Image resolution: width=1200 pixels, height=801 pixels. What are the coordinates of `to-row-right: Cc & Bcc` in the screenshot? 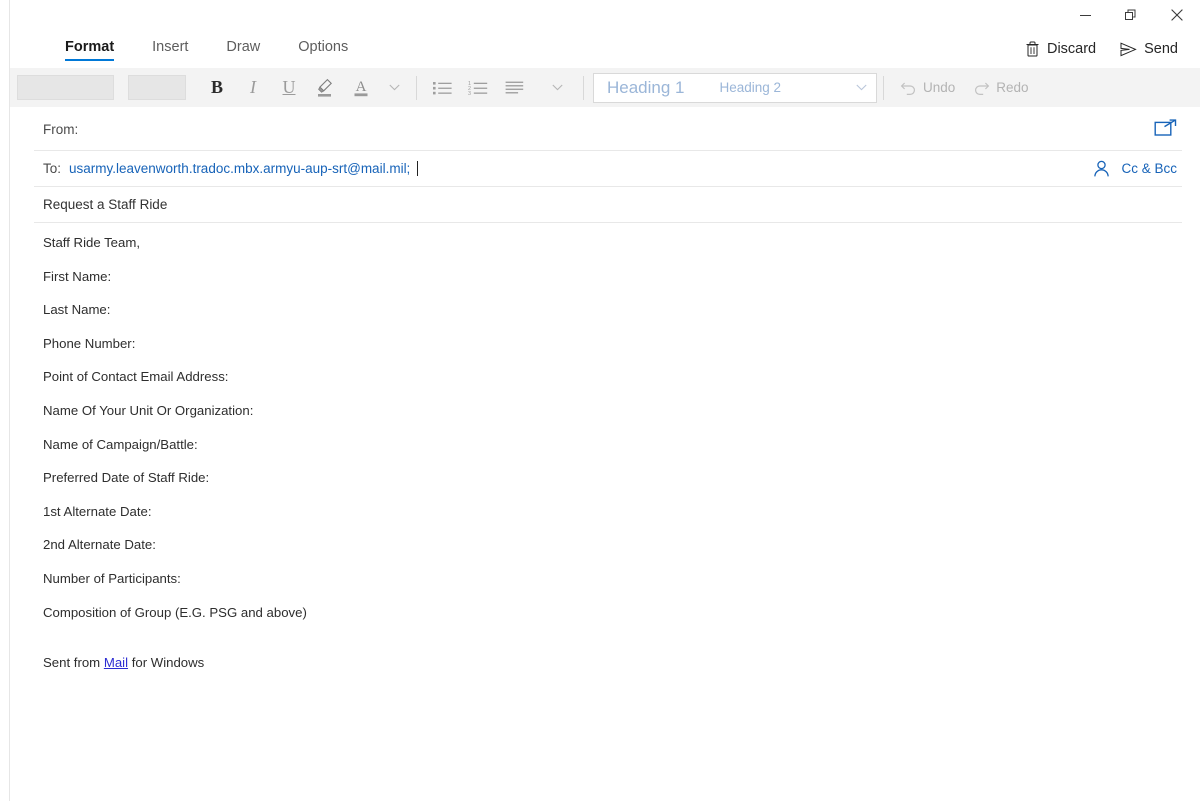 It's located at (1137, 169).